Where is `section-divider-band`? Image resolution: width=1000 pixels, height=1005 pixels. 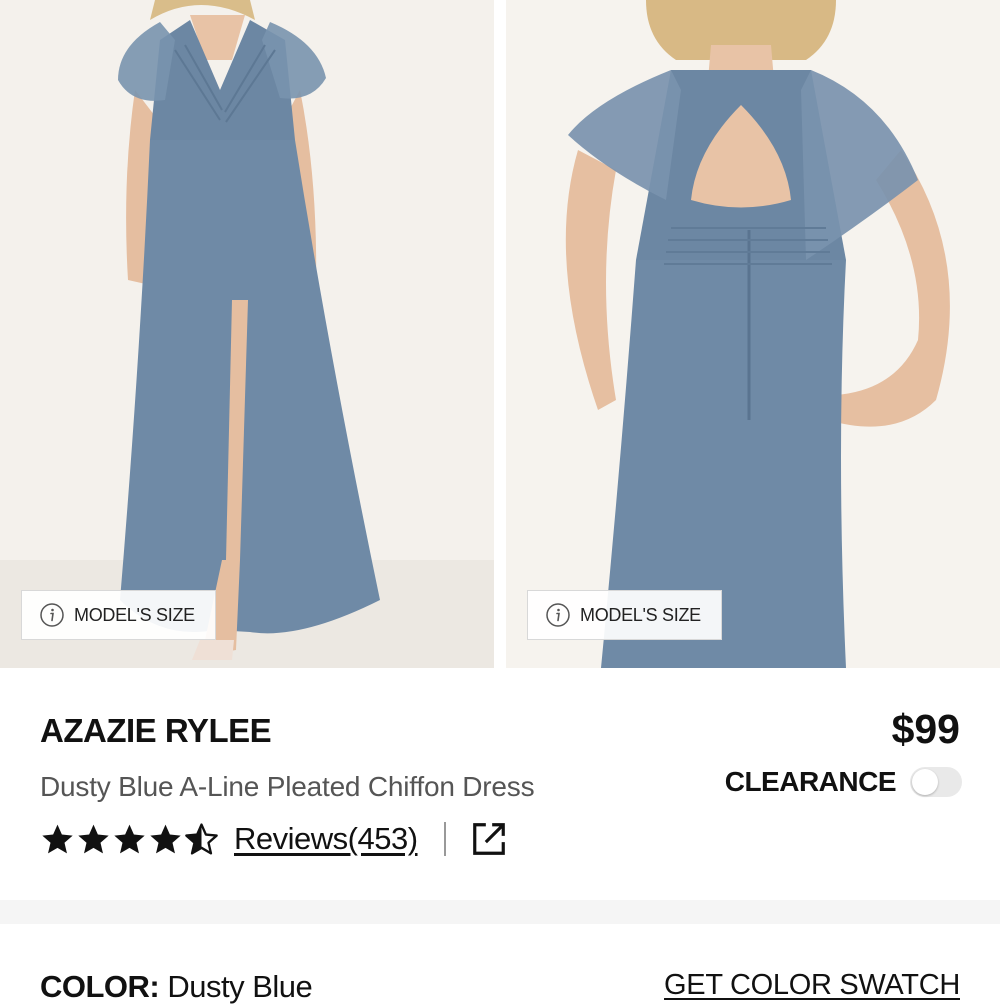
section-divider-band is located at coordinates (500, 912).